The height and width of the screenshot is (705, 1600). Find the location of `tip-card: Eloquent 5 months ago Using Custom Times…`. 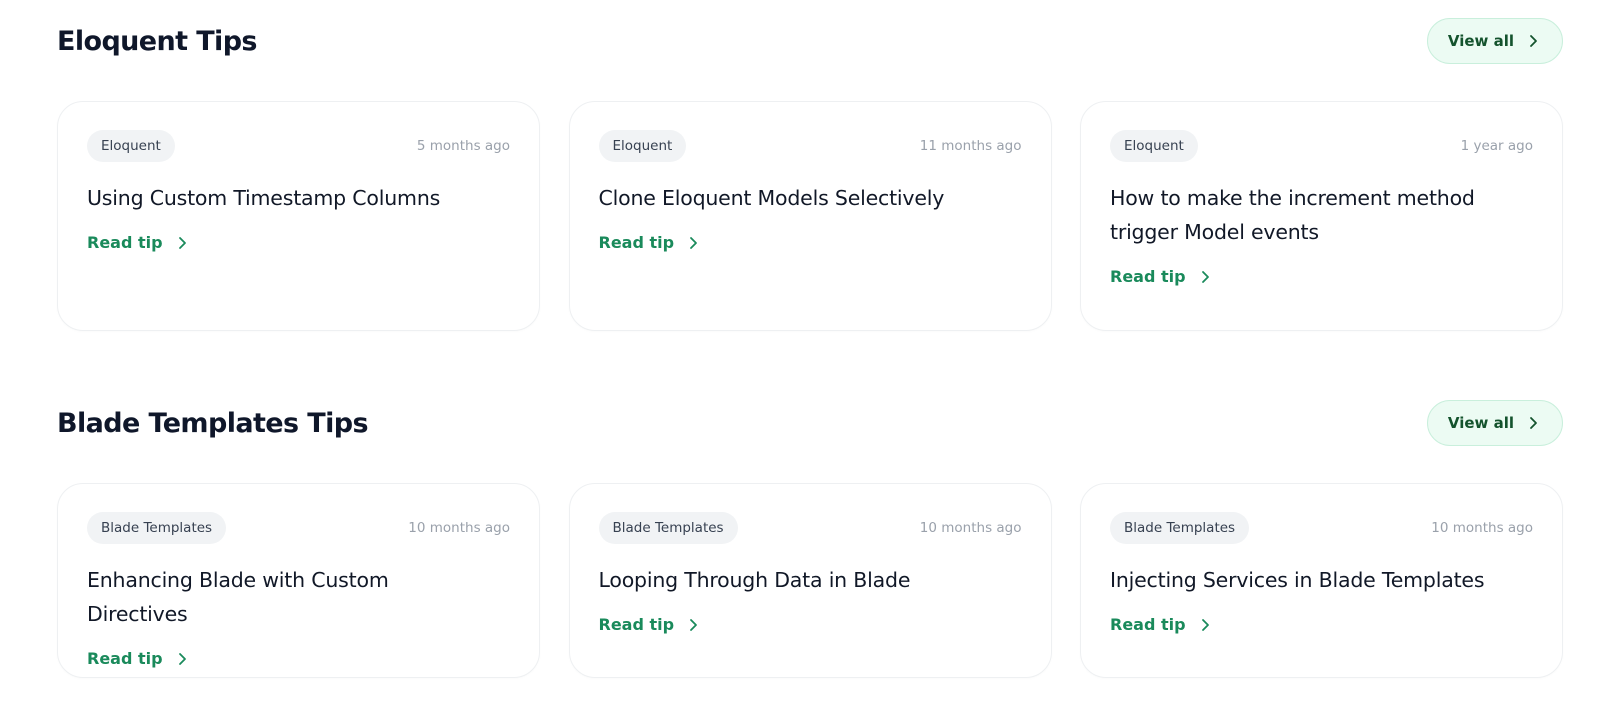

tip-card: Eloquent 5 months ago Using Custom Times… is located at coordinates (298, 216).